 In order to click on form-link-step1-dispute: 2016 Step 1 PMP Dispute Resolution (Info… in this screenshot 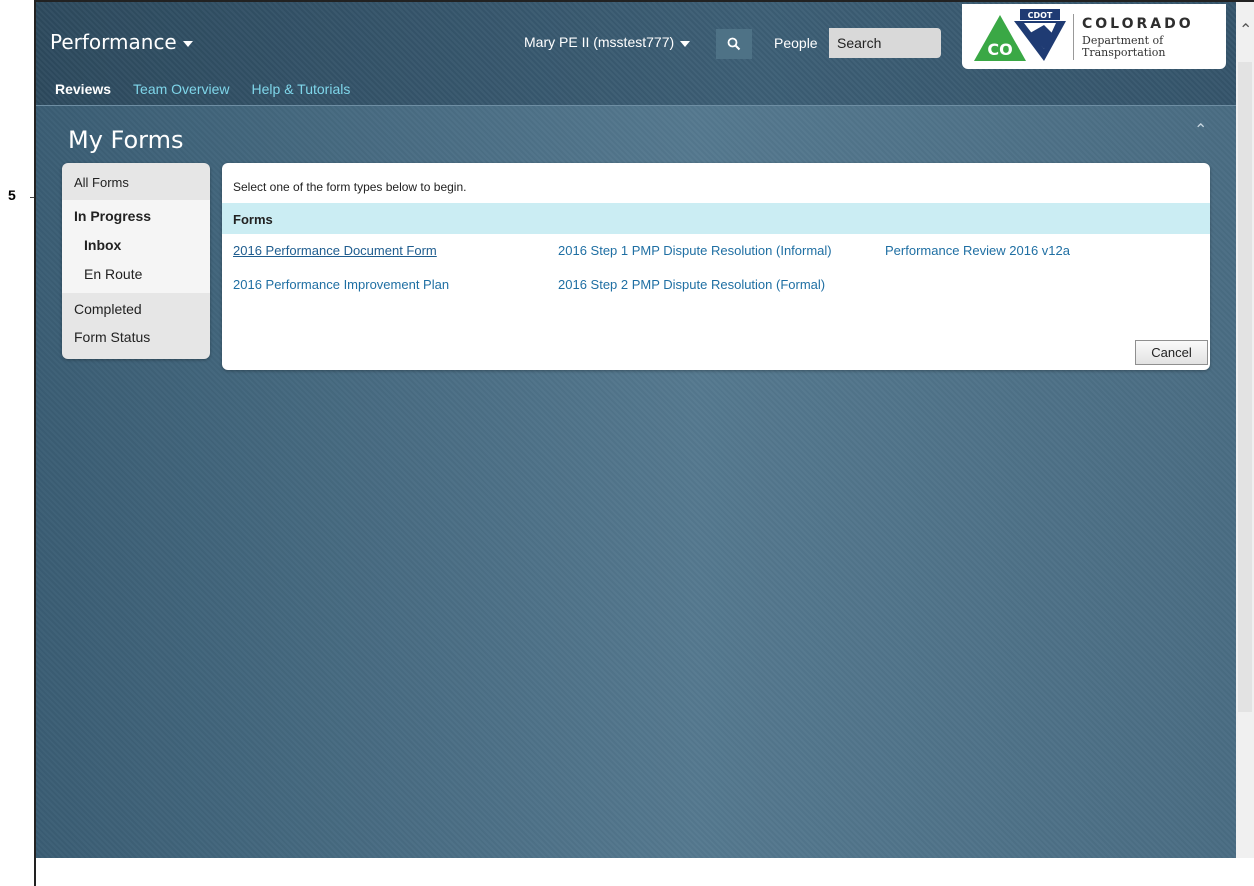, I will do `click(695, 250)`.